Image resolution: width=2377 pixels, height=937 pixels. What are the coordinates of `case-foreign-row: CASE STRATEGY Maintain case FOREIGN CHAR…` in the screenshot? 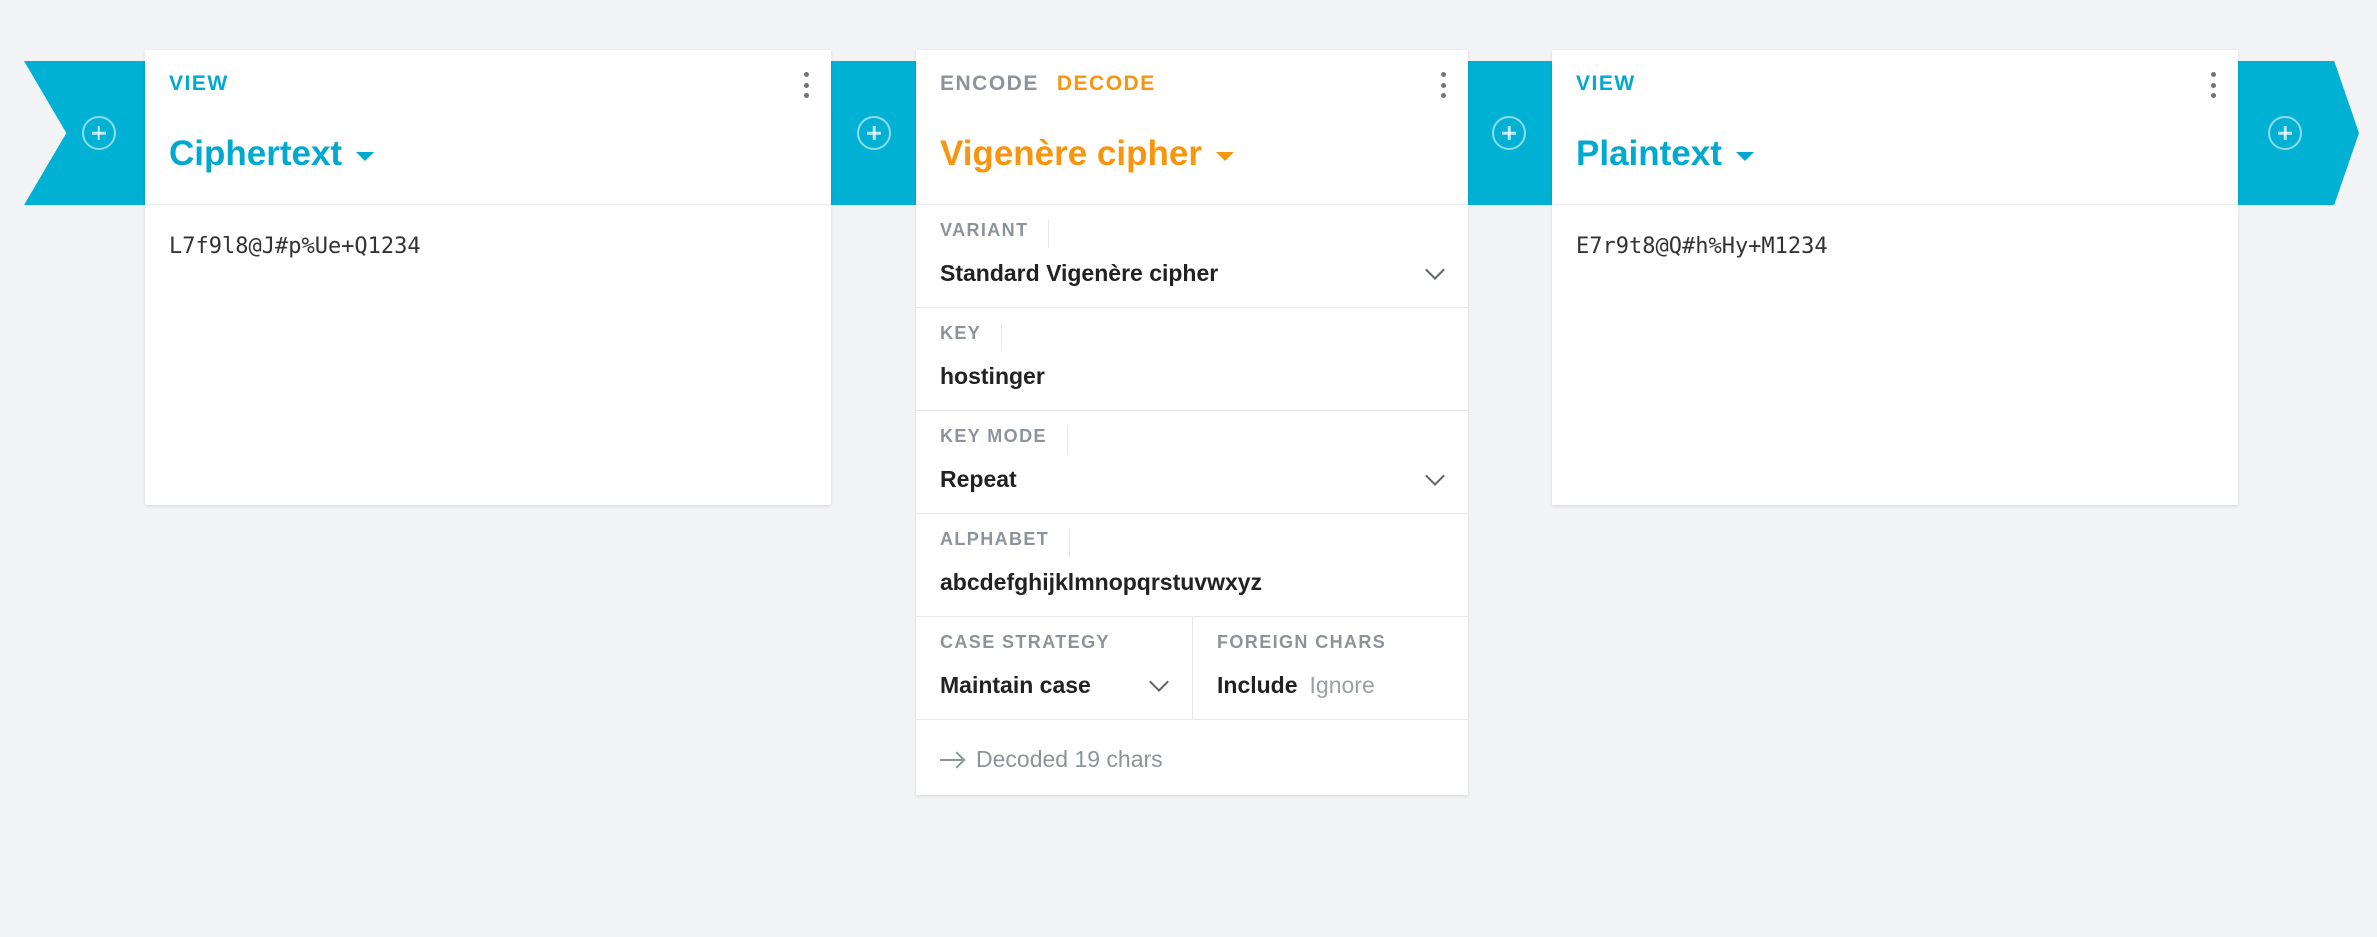 It's located at (1192, 668).